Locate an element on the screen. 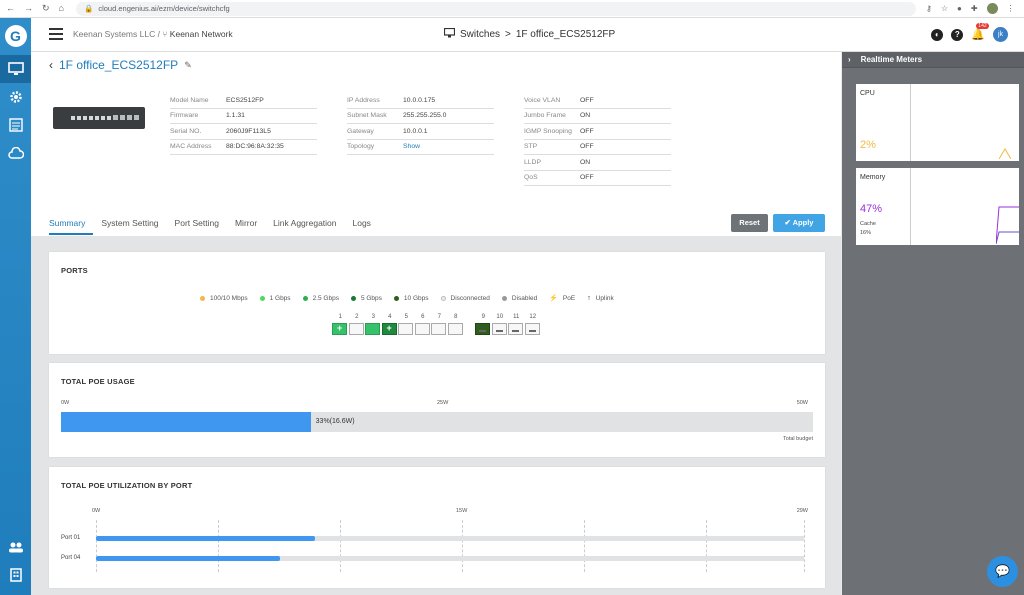  info-row: IP Address 10.0.0.175 is located at coordinates (420, 101).